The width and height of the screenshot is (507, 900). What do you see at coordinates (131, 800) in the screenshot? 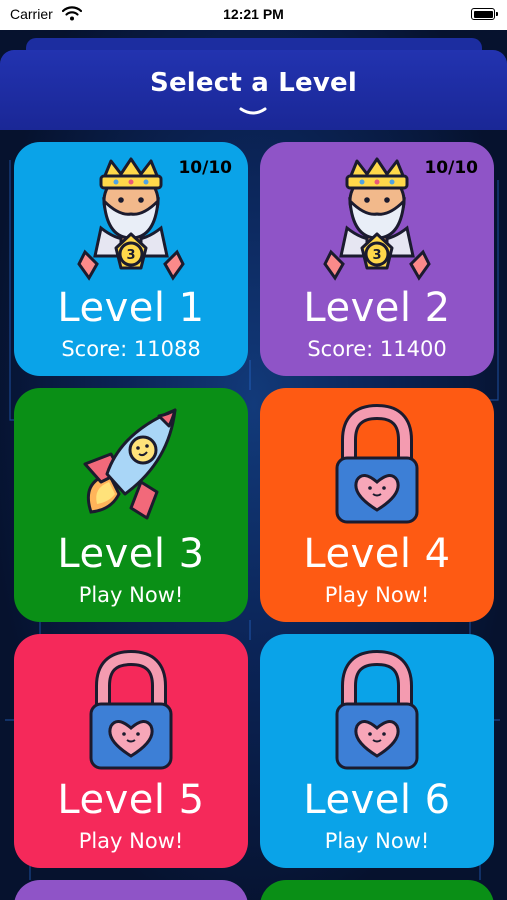
I see `level-label: Level 5` at bounding box center [131, 800].